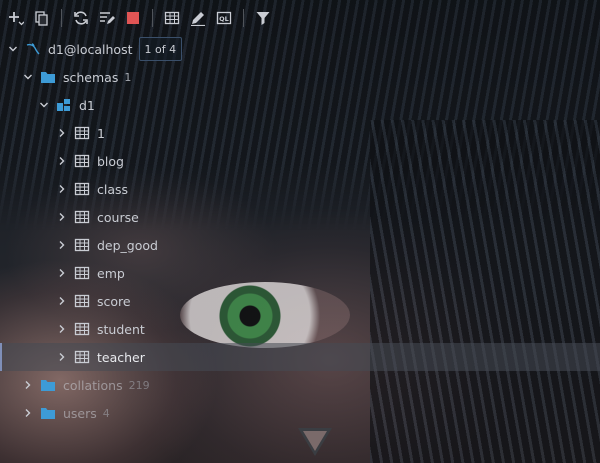  What do you see at coordinates (93, 385) in the screenshot?
I see `collations-label: collations` at bounding box center [93, 385].